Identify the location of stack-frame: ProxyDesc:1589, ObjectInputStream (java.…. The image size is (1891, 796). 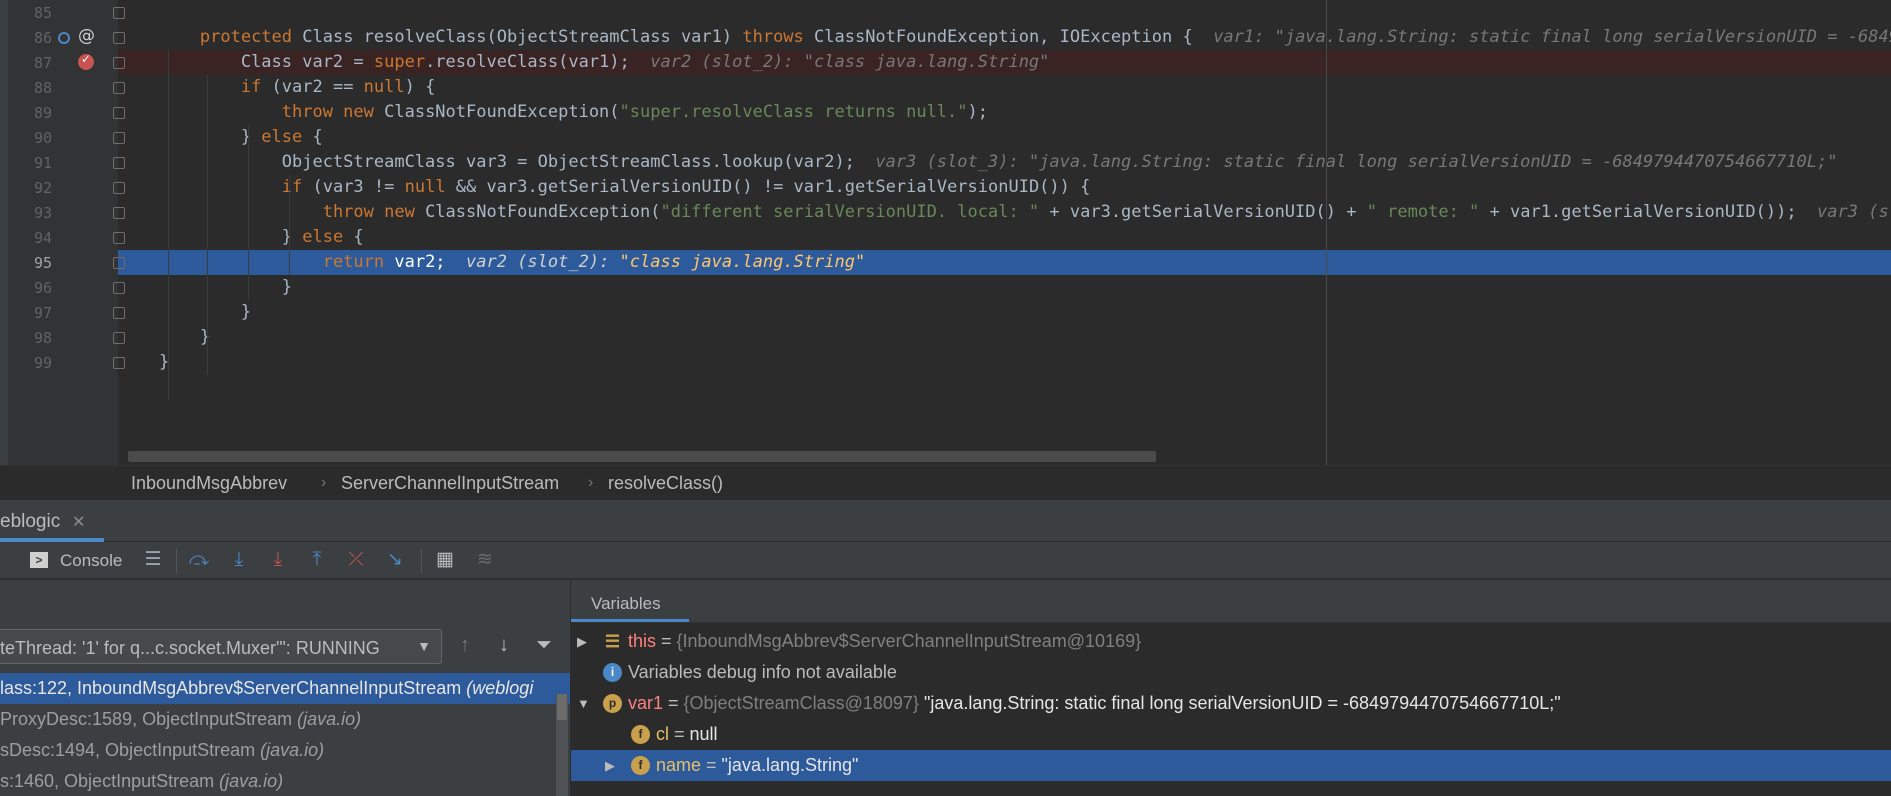
(285, 719).